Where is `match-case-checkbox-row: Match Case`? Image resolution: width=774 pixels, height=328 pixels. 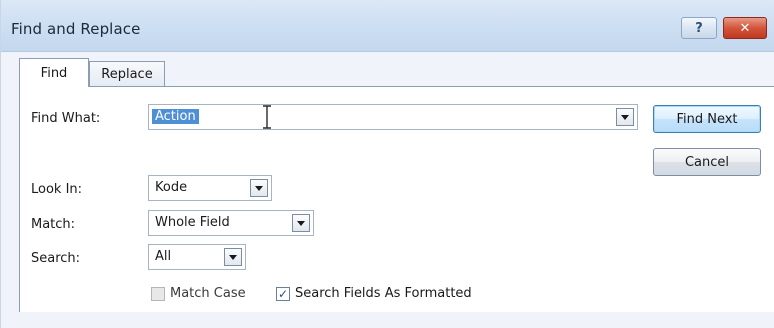
match-case-checkbox-row: Match Case is located at coordinates (198, 293).